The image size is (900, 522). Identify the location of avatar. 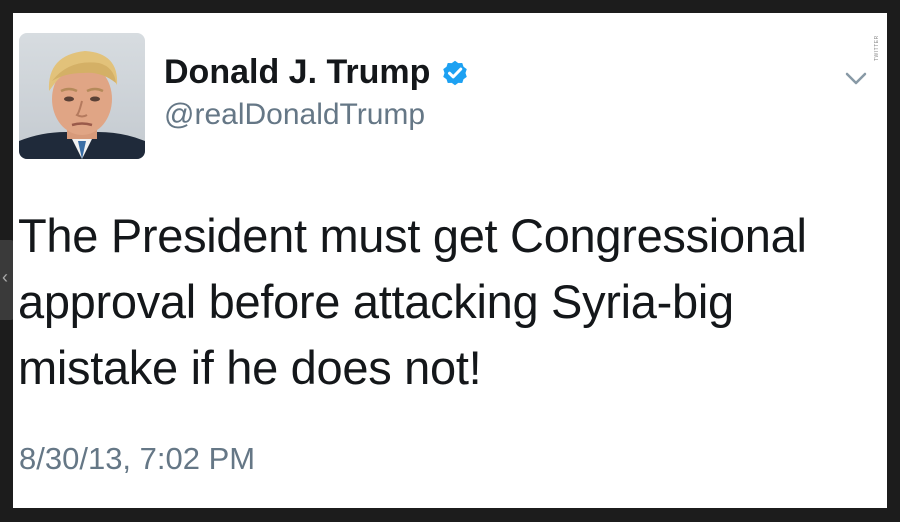
(82, 96).